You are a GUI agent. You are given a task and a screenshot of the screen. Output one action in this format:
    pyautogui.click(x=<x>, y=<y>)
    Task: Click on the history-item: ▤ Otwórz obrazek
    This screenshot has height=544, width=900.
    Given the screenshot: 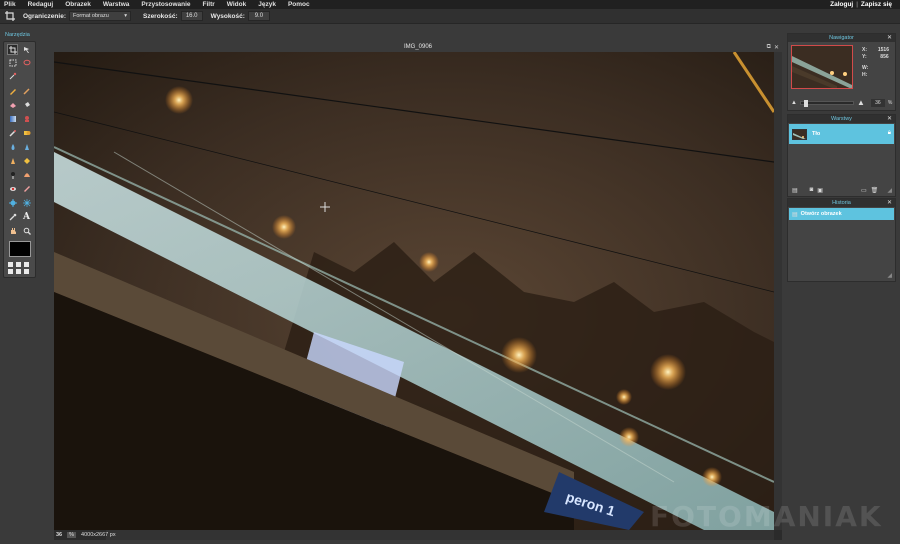 What is the action you would take?
    pyautogui.click(x=841, y=214)
    